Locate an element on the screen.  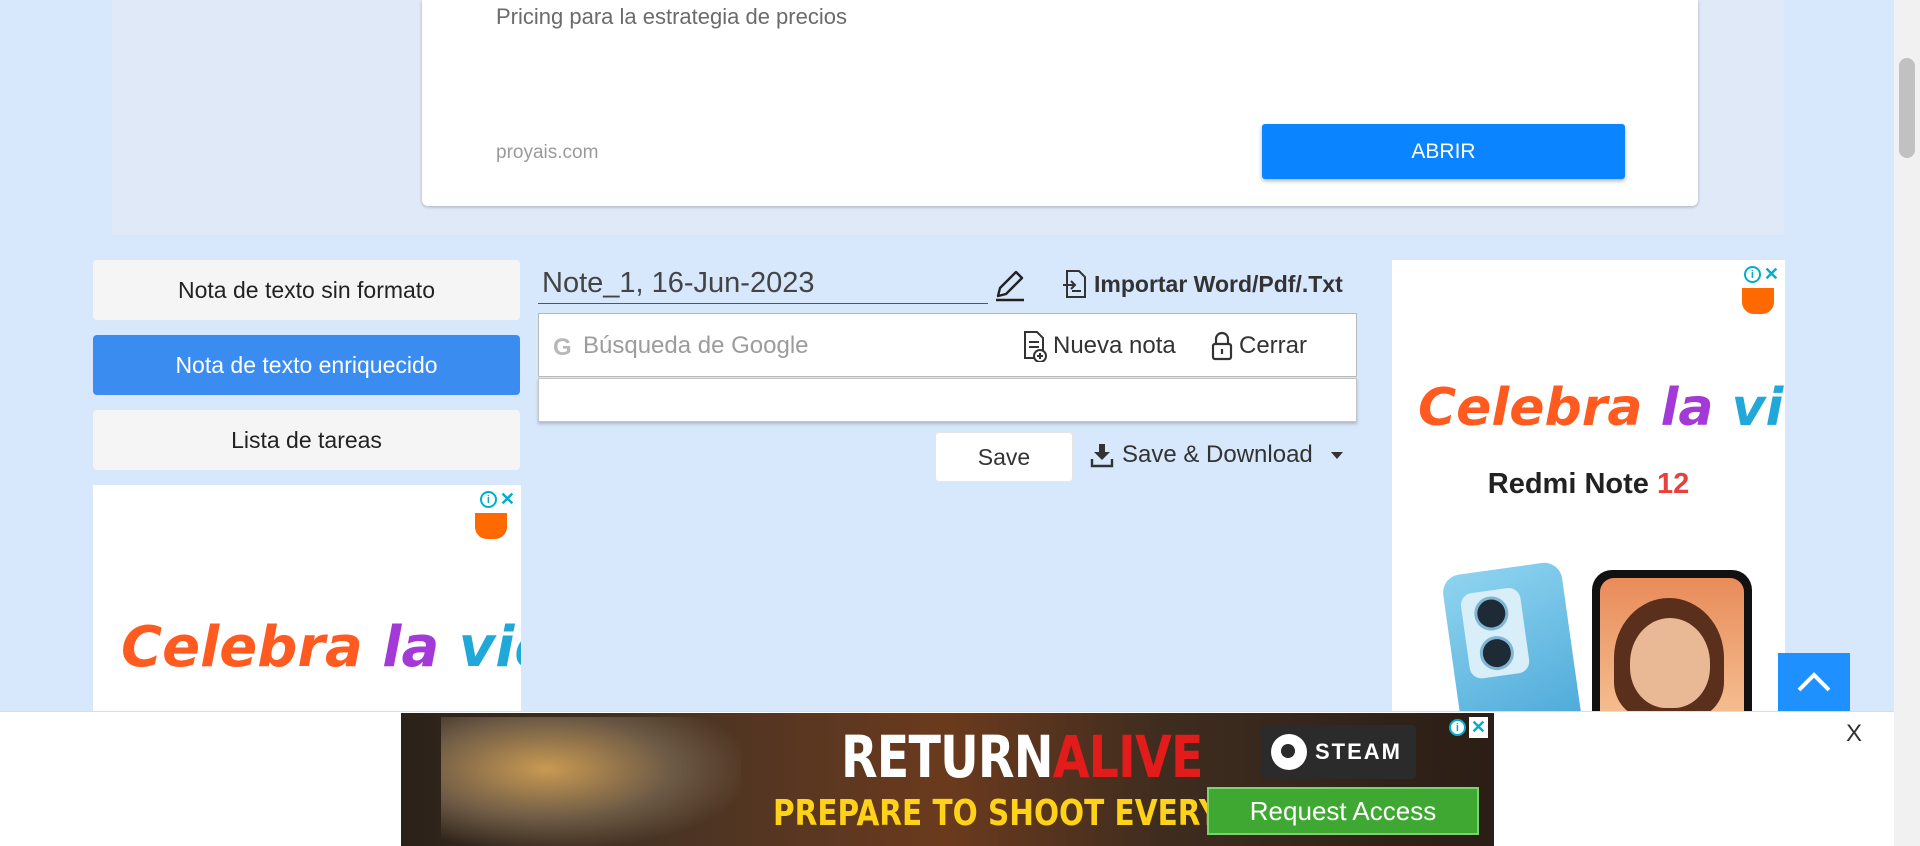
steam-badge: STEAM is located at coordinates (1338, 752).